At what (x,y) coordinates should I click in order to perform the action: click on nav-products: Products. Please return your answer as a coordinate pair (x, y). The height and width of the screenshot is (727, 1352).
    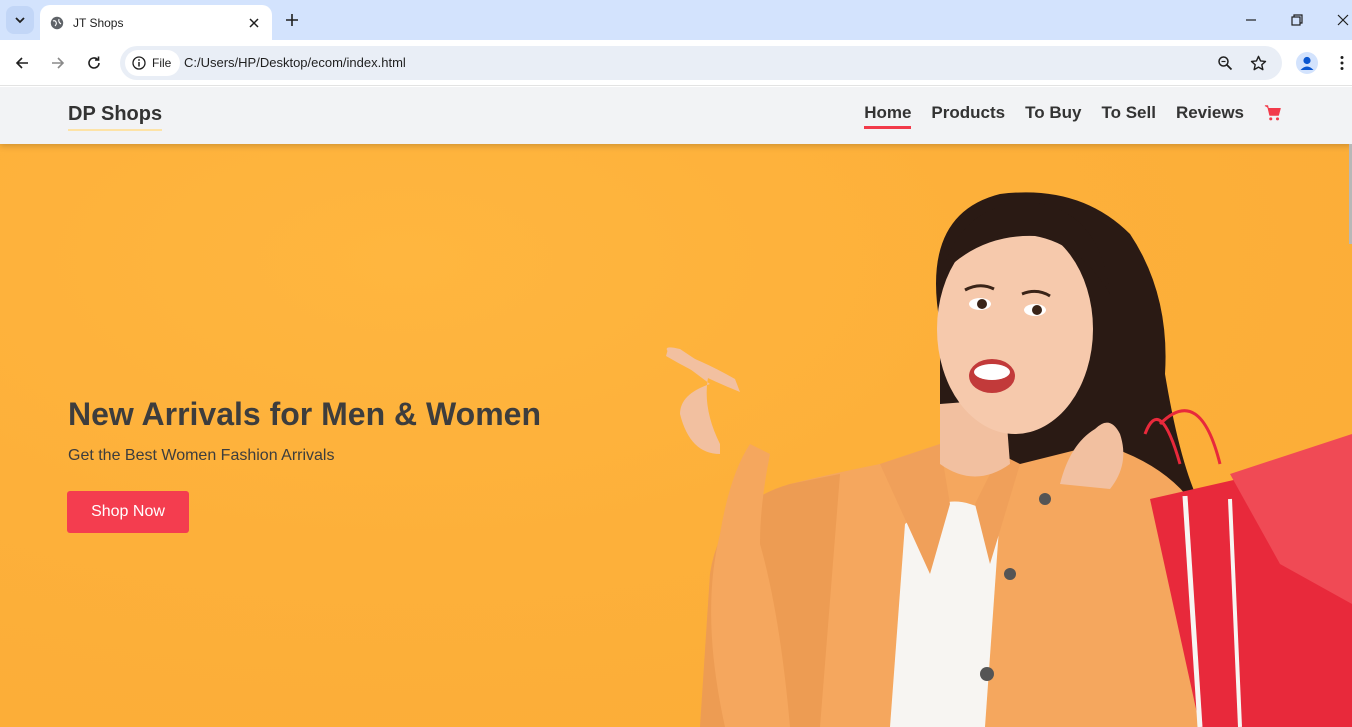
    Looking at the image, I should click on (968, 114).